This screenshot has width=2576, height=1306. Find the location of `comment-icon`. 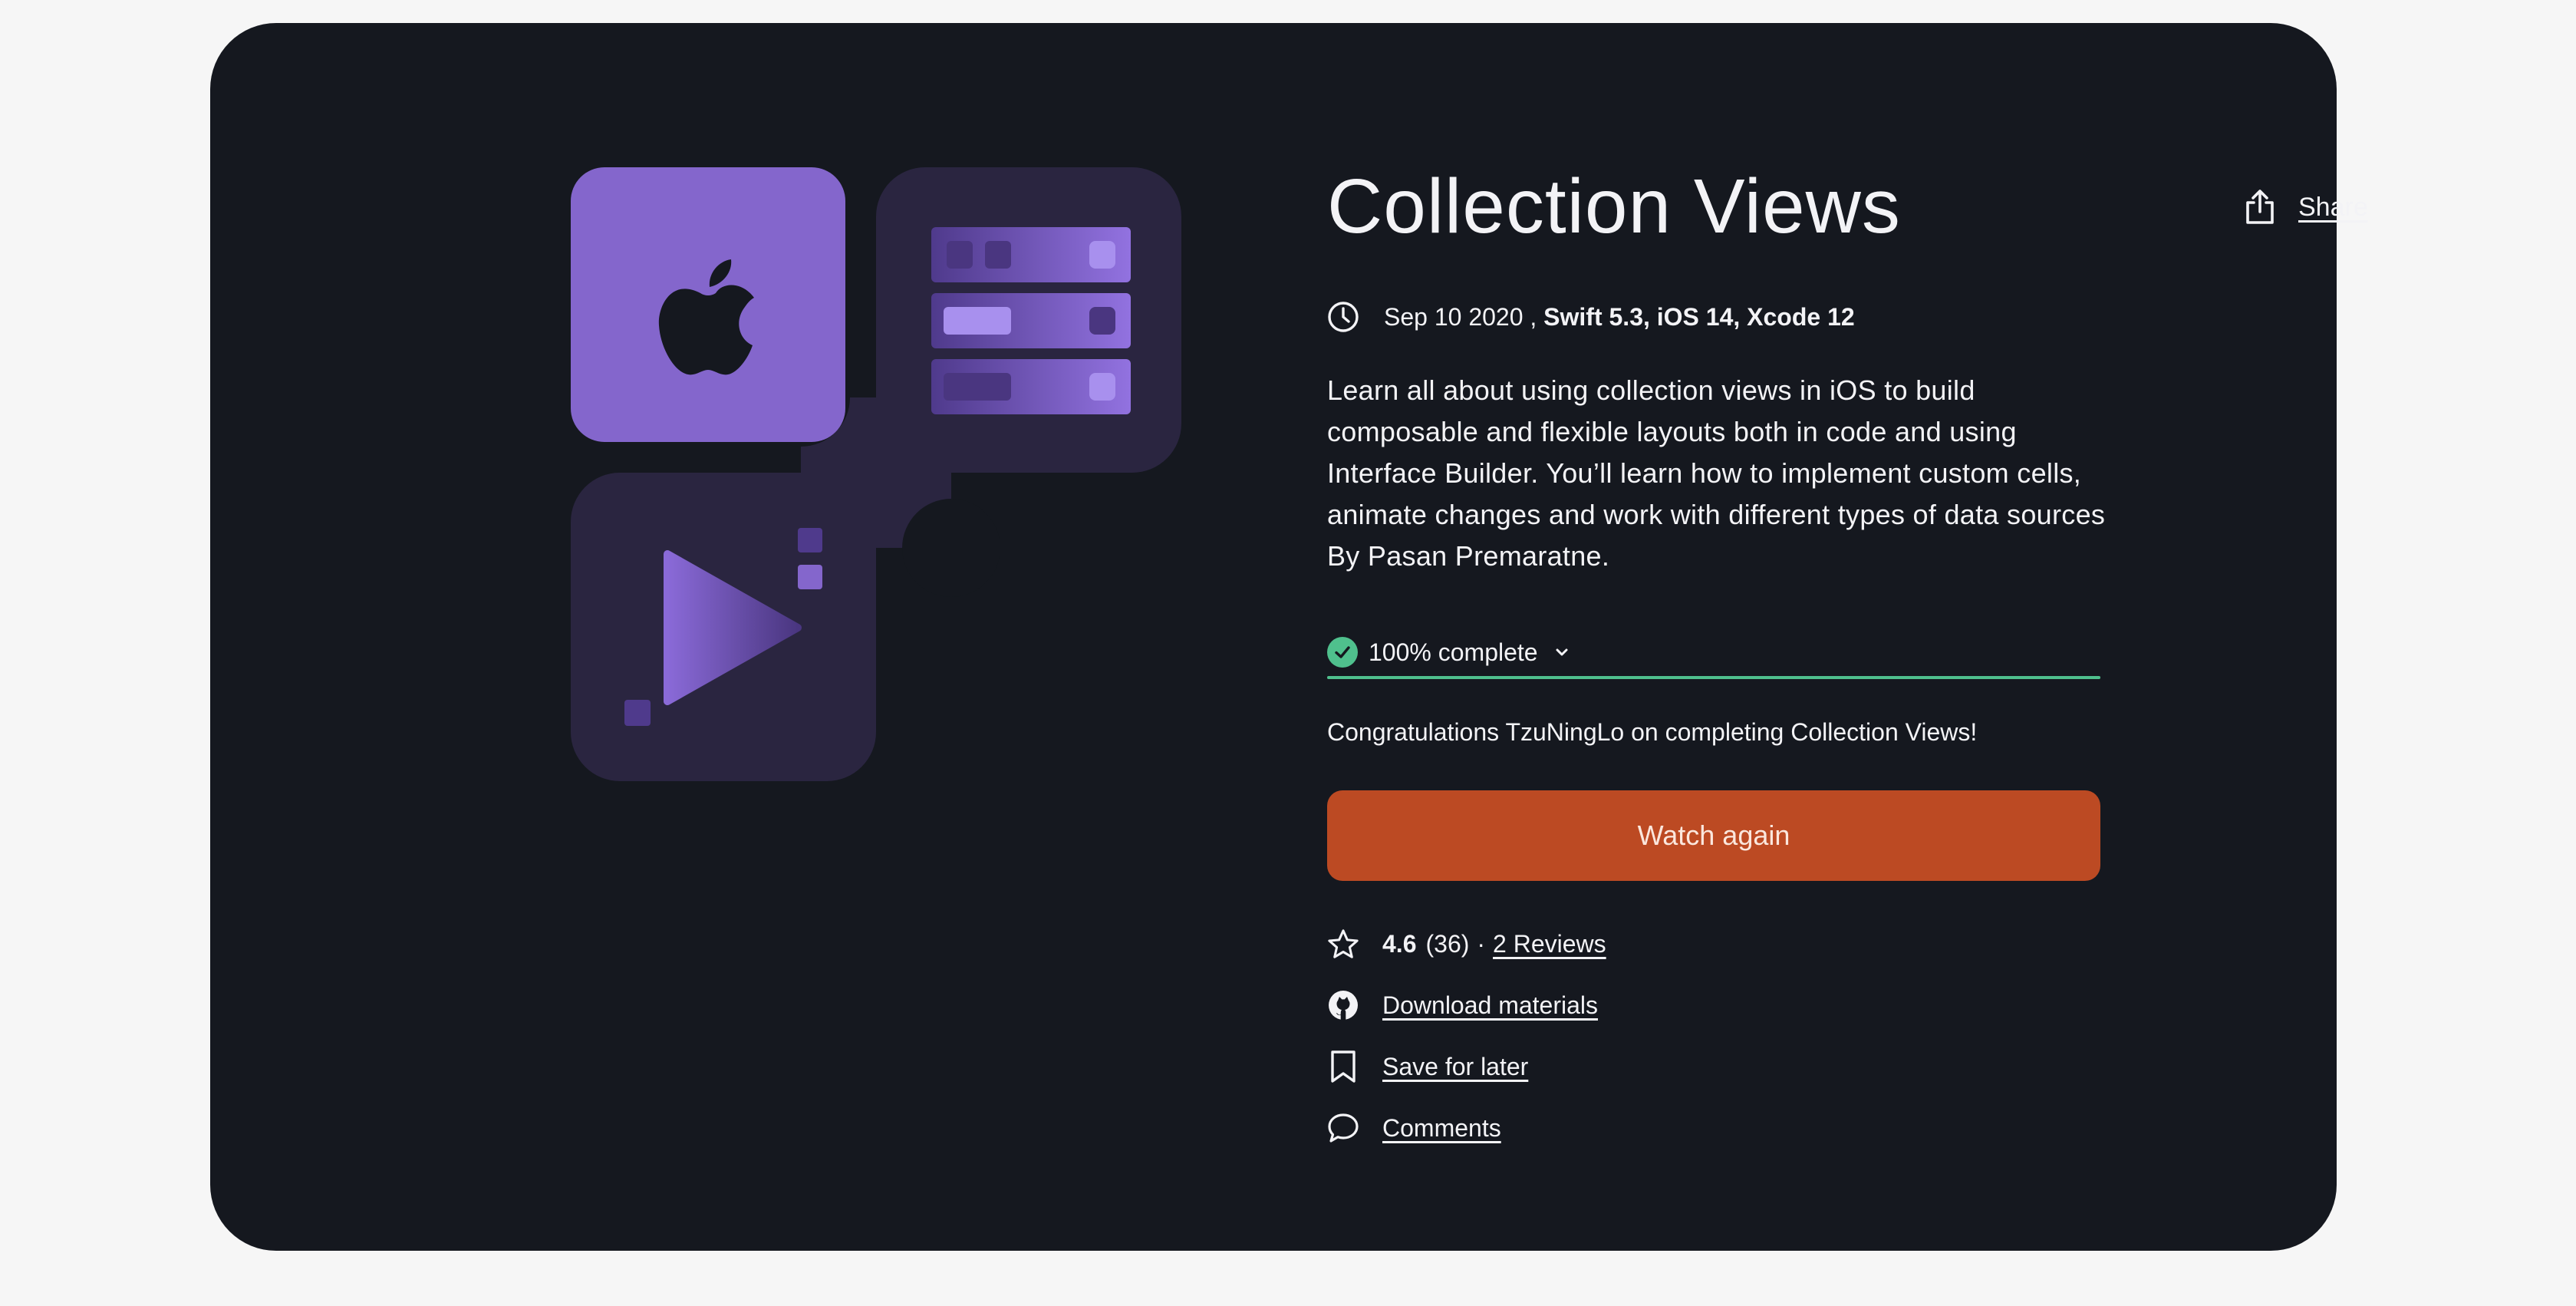

comment-icon is located at coordinates (1343, 1128).